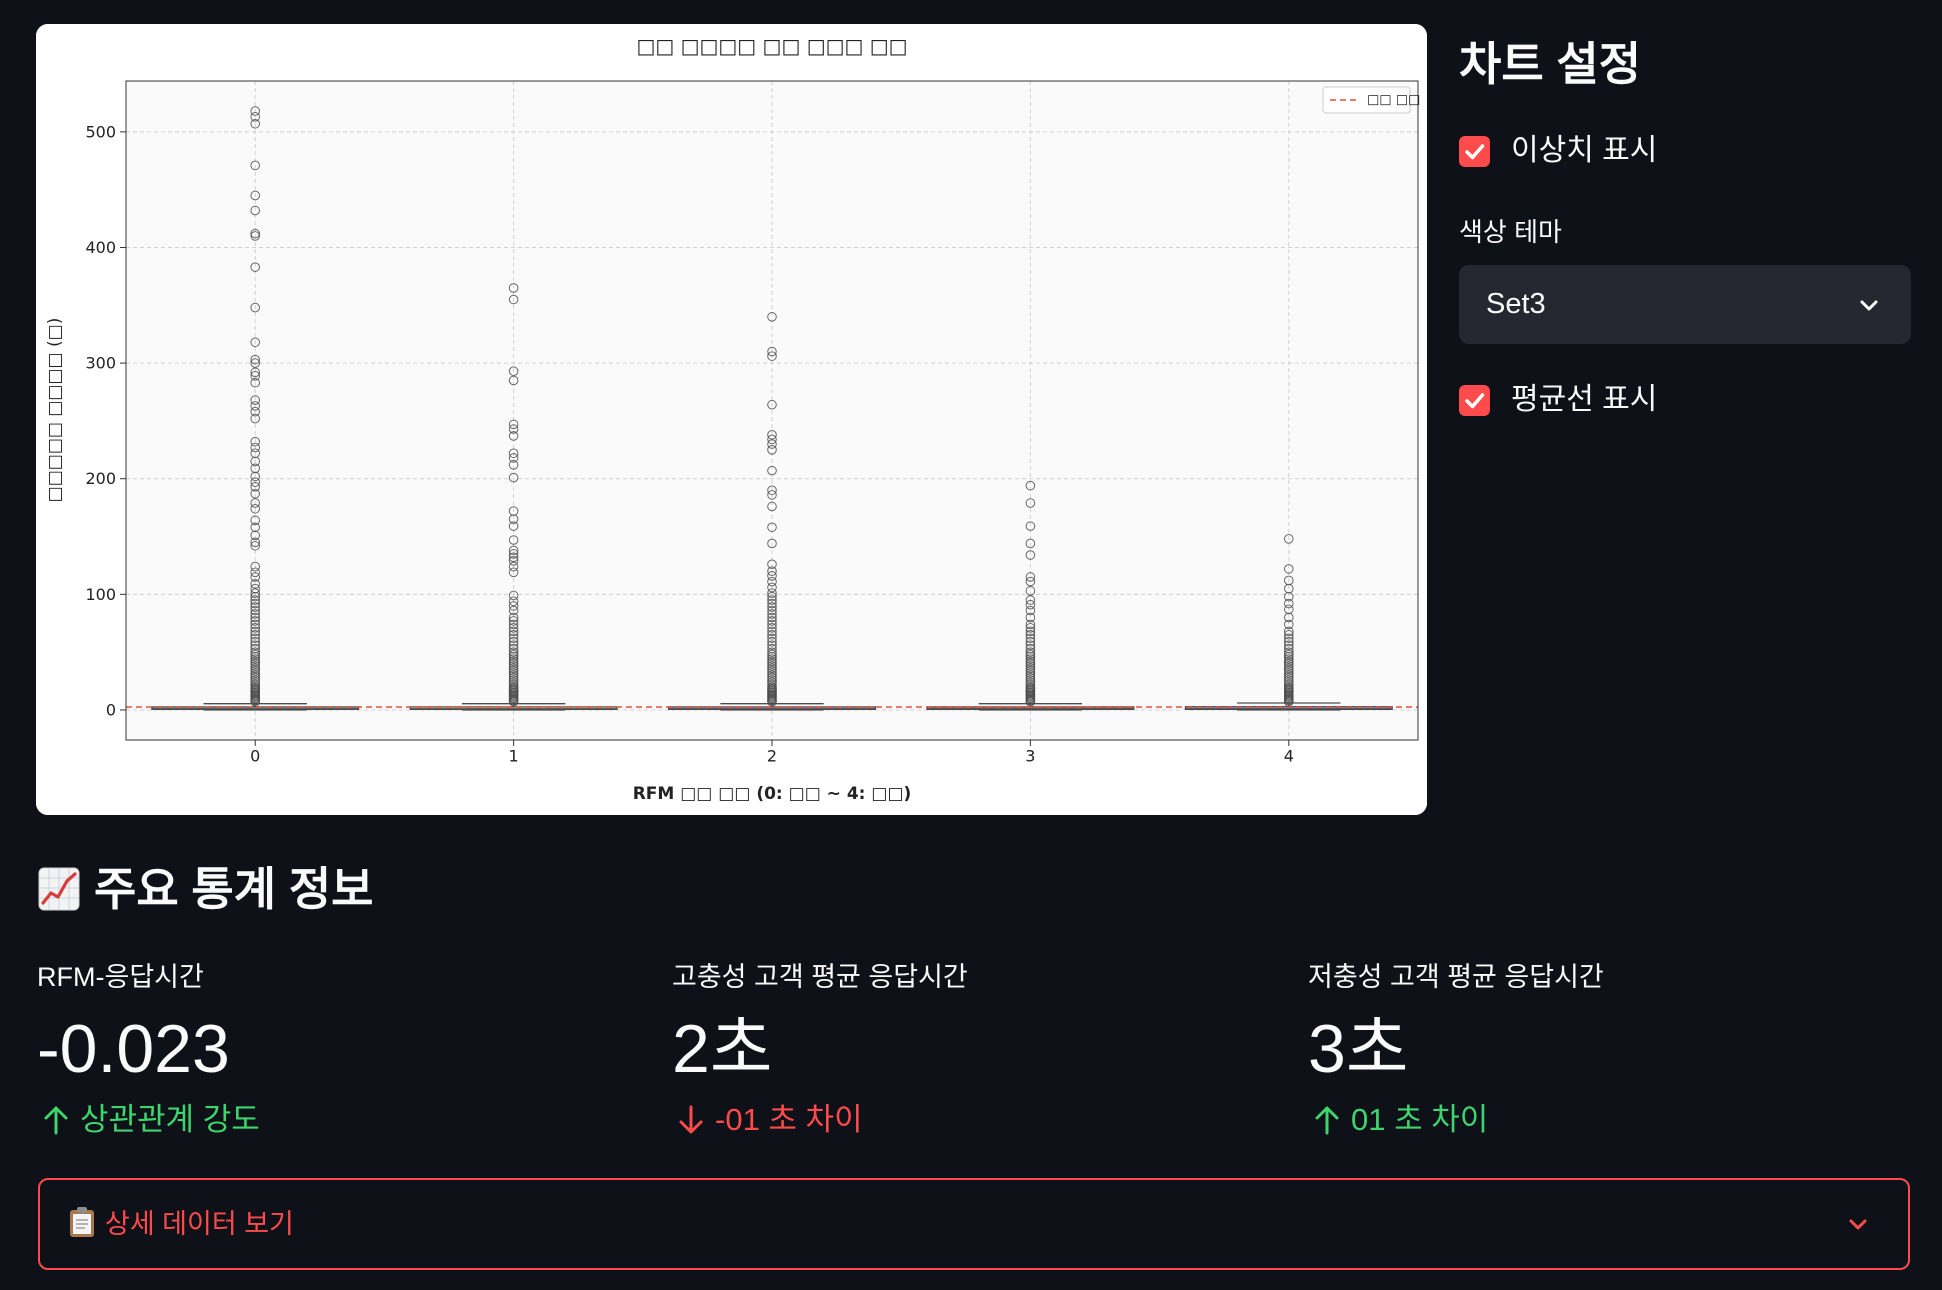 This screenshot has height=1290, width=1942. I want to click on x-axis-label: RFM □□ □□ (0: □□ ~ 4: □□), so click(772, 794).